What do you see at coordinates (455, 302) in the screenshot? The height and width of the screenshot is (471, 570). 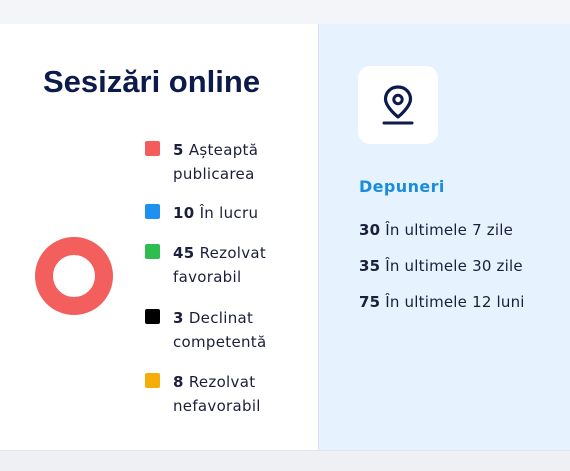 I see `stat-label: În ultimele 12 luni` at bounding box center [455, 302].